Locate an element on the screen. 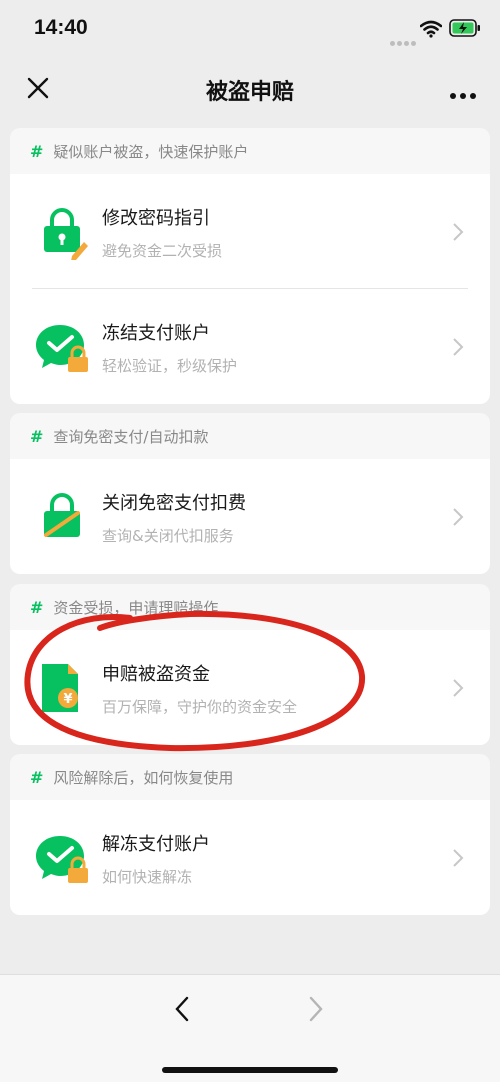 The image size is (500, 1082). item-title: 申赔被盗资金 is located at coordinates (156, 674).